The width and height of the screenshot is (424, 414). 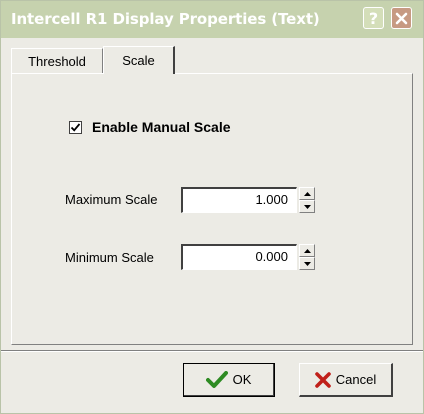 I want to click on tab-threshold: Threshold, so click(x=57, y=60).